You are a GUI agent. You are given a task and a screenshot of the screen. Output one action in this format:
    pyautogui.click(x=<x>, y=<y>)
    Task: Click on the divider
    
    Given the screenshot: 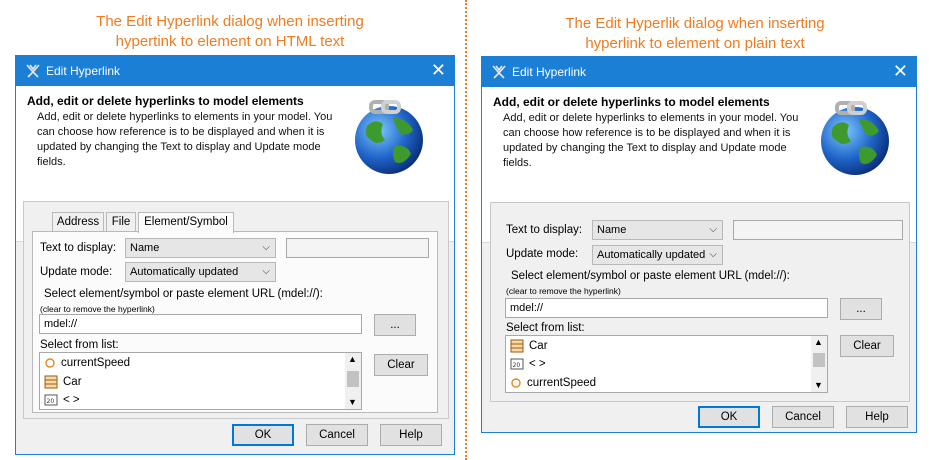 What is the action you would take?
    pyautogui.click(x=466, y=230)
    